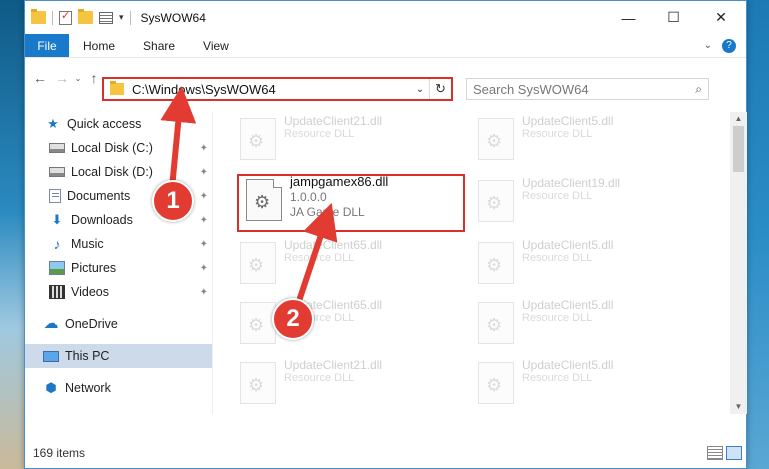 The width and height of the screenshot is (769, 469). What do you see at coordinates (65, 17) in the screenshot?
I see `properties-check-icon` at bounding box center [65, 17].